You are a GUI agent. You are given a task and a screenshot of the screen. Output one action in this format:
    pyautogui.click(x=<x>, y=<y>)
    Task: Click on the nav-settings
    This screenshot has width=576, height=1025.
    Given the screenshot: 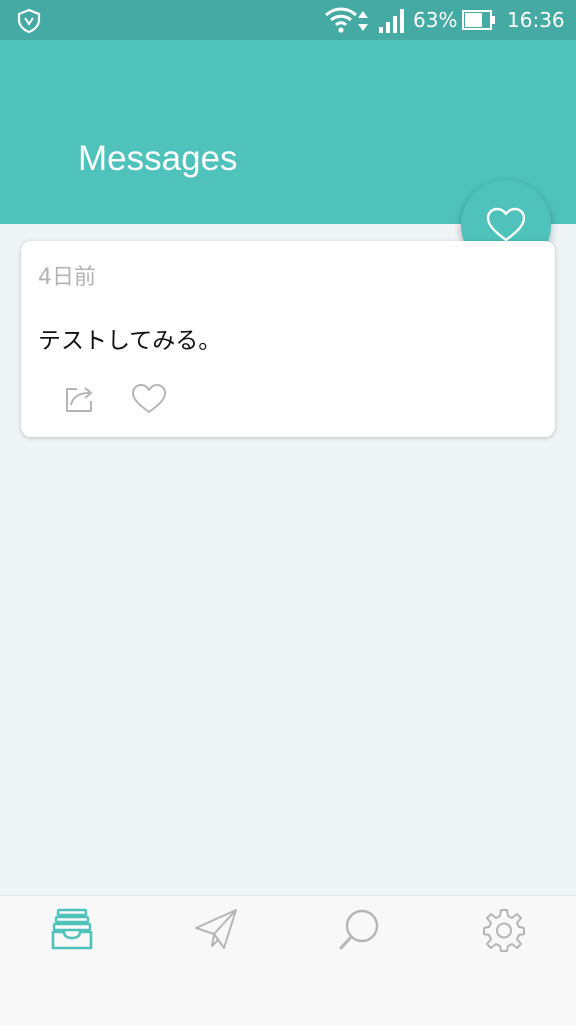 What is the action you would take?
    pyautogui.click(x=504, y=930)
    